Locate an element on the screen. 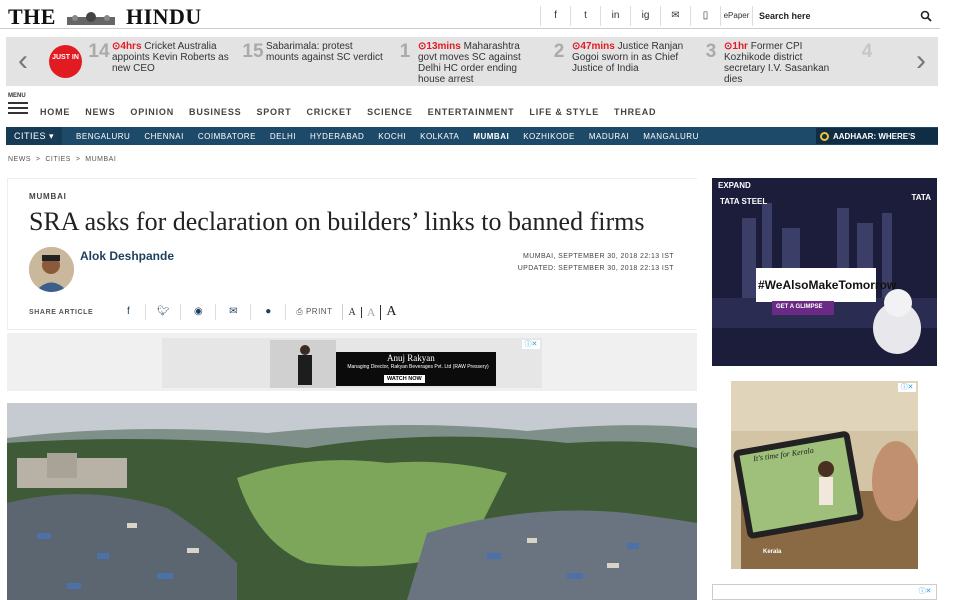 Image resolution: width=966 pixels, height=600 pixels. instagram-icon: ig is located at coordinates (645, 16).